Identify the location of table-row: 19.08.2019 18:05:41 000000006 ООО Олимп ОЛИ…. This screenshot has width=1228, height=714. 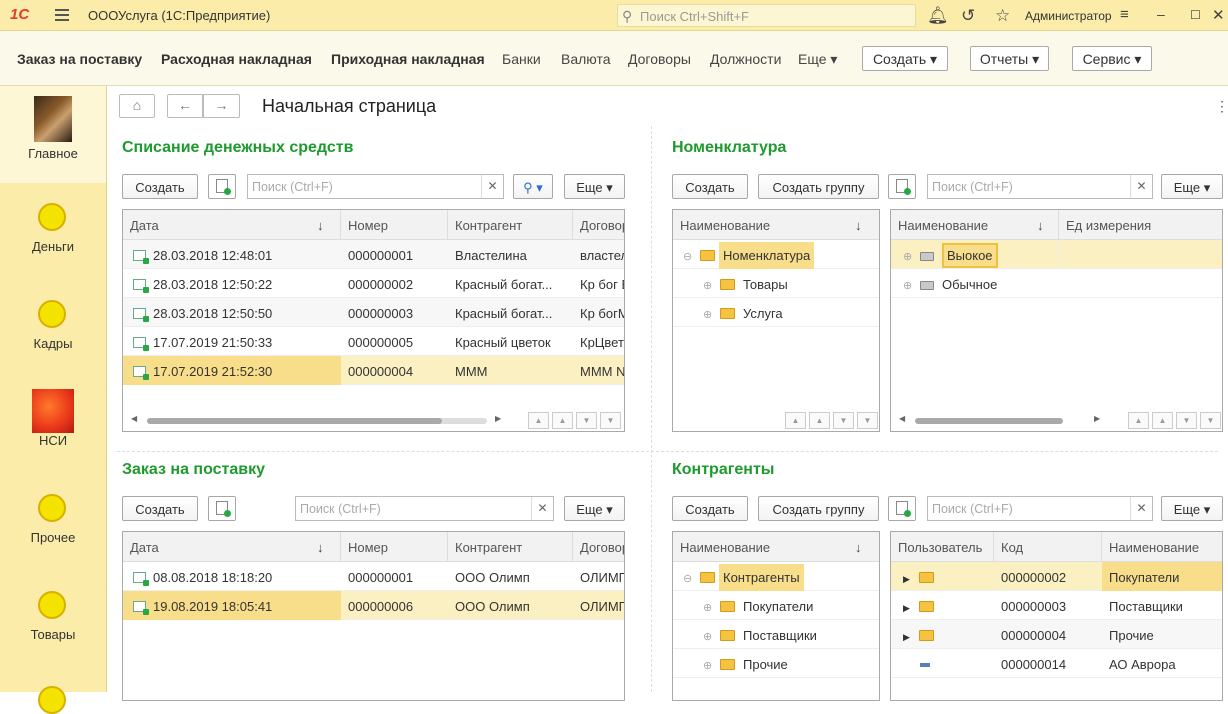
(373, 605).